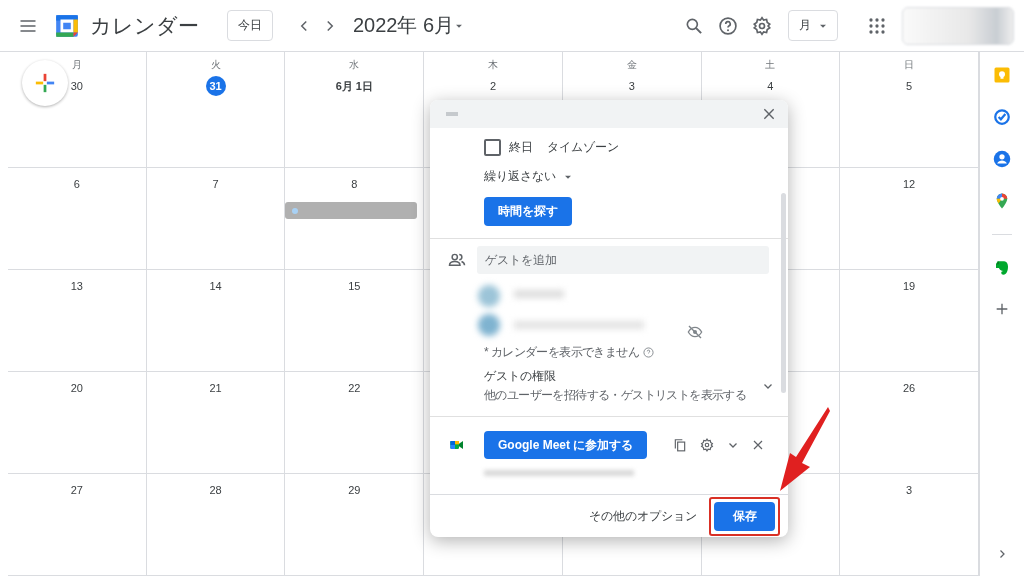 The height and width of the screenshot is (576, 1024). Describe the element at coordinates (76, 490) in the screenshot. I see `day-number: 27` at that location.